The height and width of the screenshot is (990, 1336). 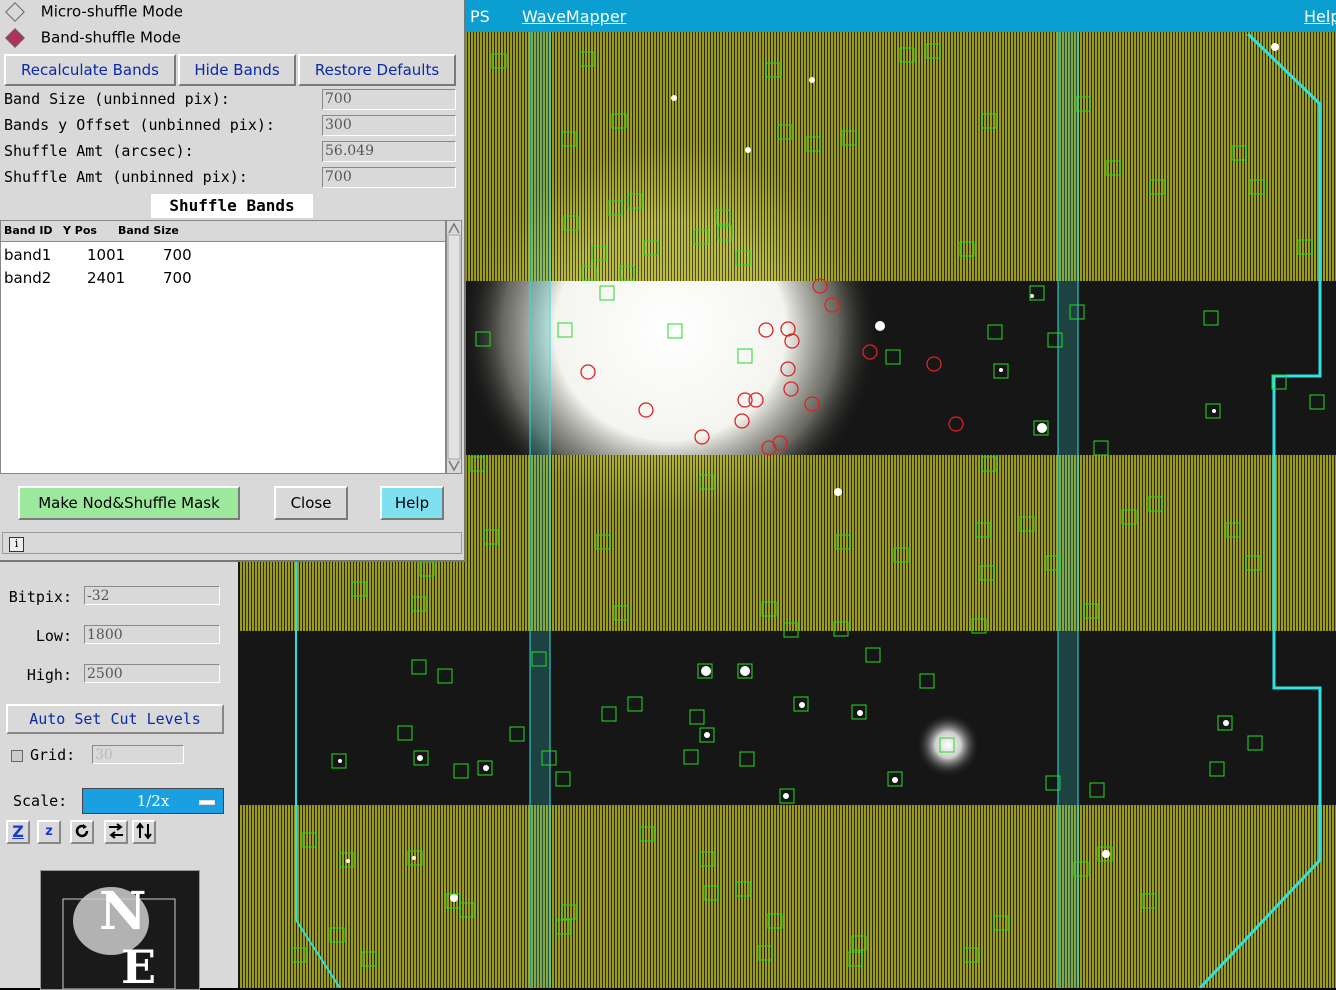 I want to click on high-label: High:, so click(x=49, y=675).